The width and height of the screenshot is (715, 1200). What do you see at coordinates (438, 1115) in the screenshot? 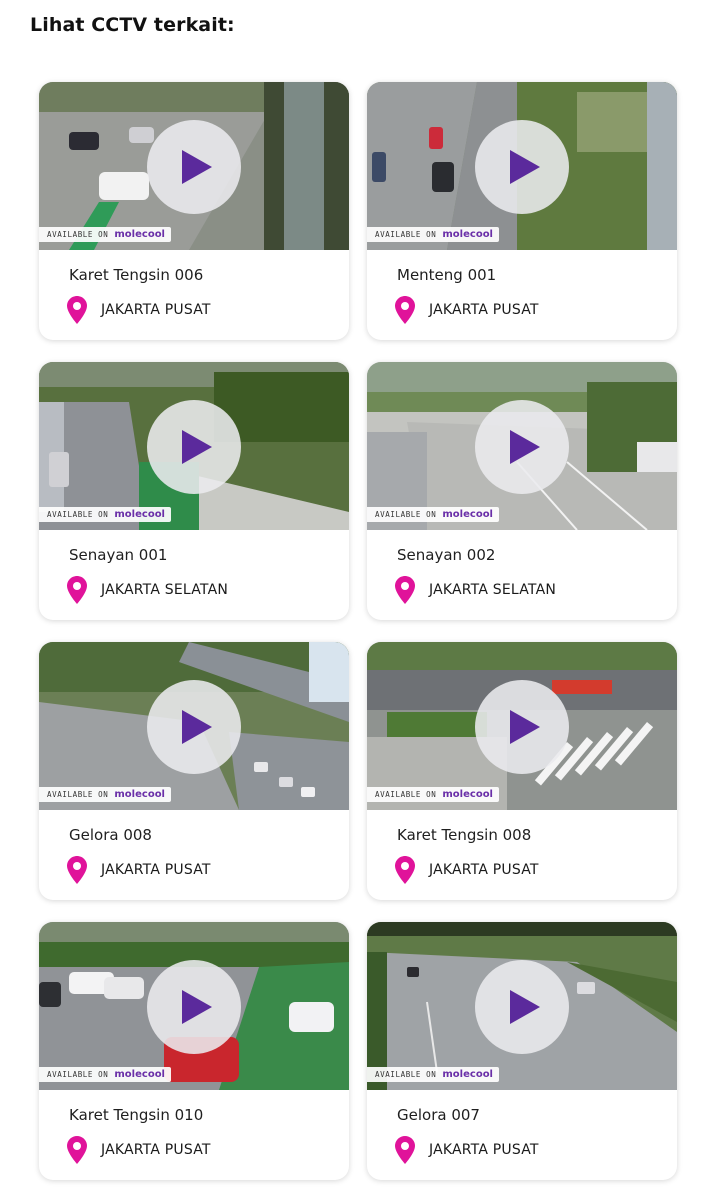
I see `cctv-name: Gelora 007` at bounding box center [438, 1115].